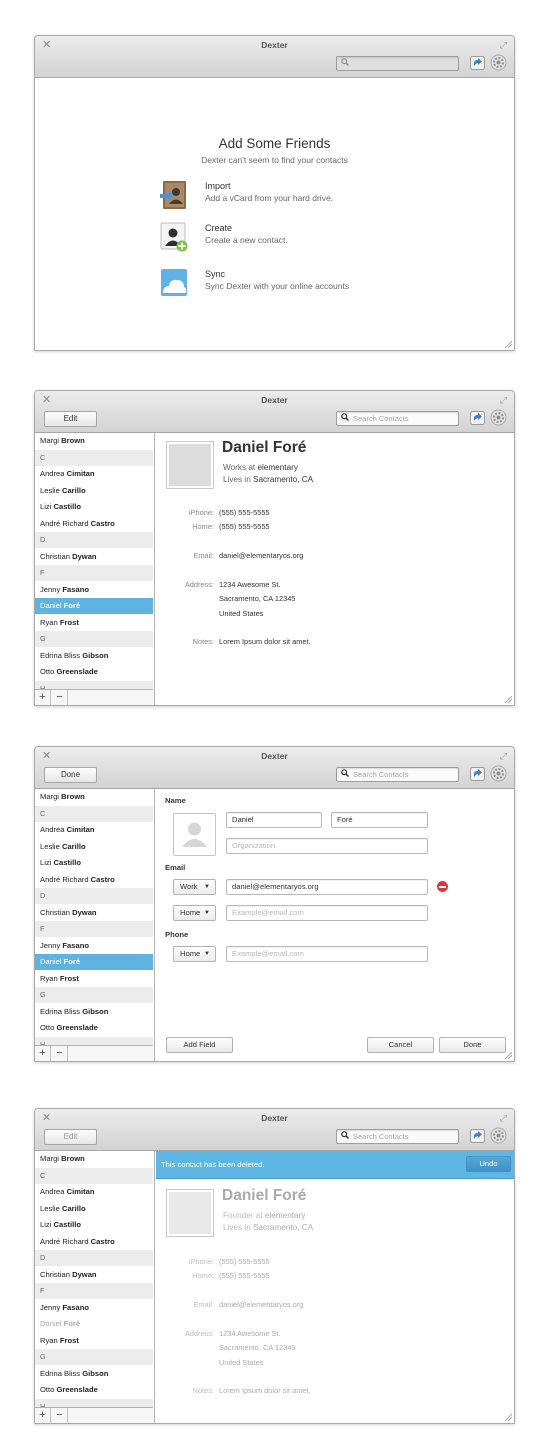 This screenshot has height=1455, width=549. What do you see at coordinates (327, 954) in the screenshot?
I see `phone-field: Example@email.com` at bounding box center [327, 954].